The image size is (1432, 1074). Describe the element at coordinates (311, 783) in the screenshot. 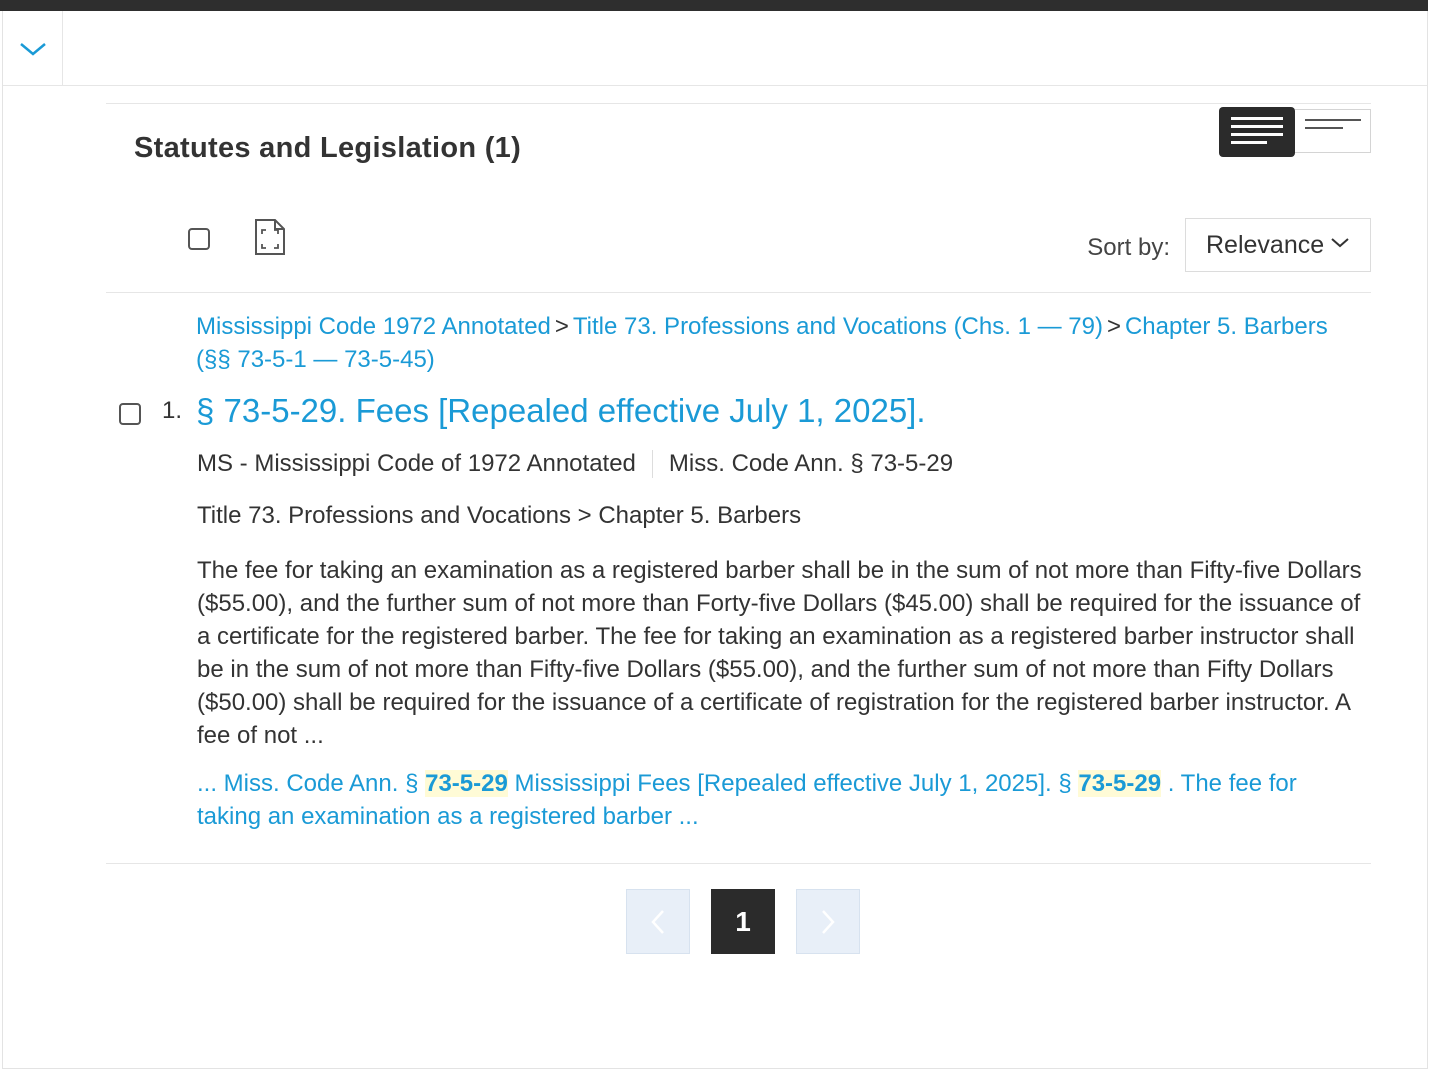

I see `excerpt-text: ... Miss. Code Ann. §` at that location.